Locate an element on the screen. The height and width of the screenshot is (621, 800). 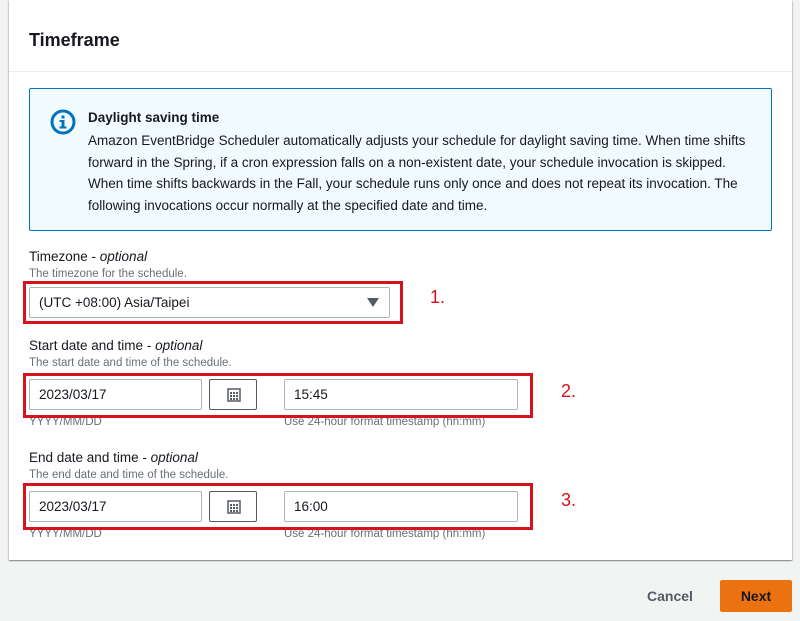
annotation-number-3: 3. is located at coordinates (569, 500).